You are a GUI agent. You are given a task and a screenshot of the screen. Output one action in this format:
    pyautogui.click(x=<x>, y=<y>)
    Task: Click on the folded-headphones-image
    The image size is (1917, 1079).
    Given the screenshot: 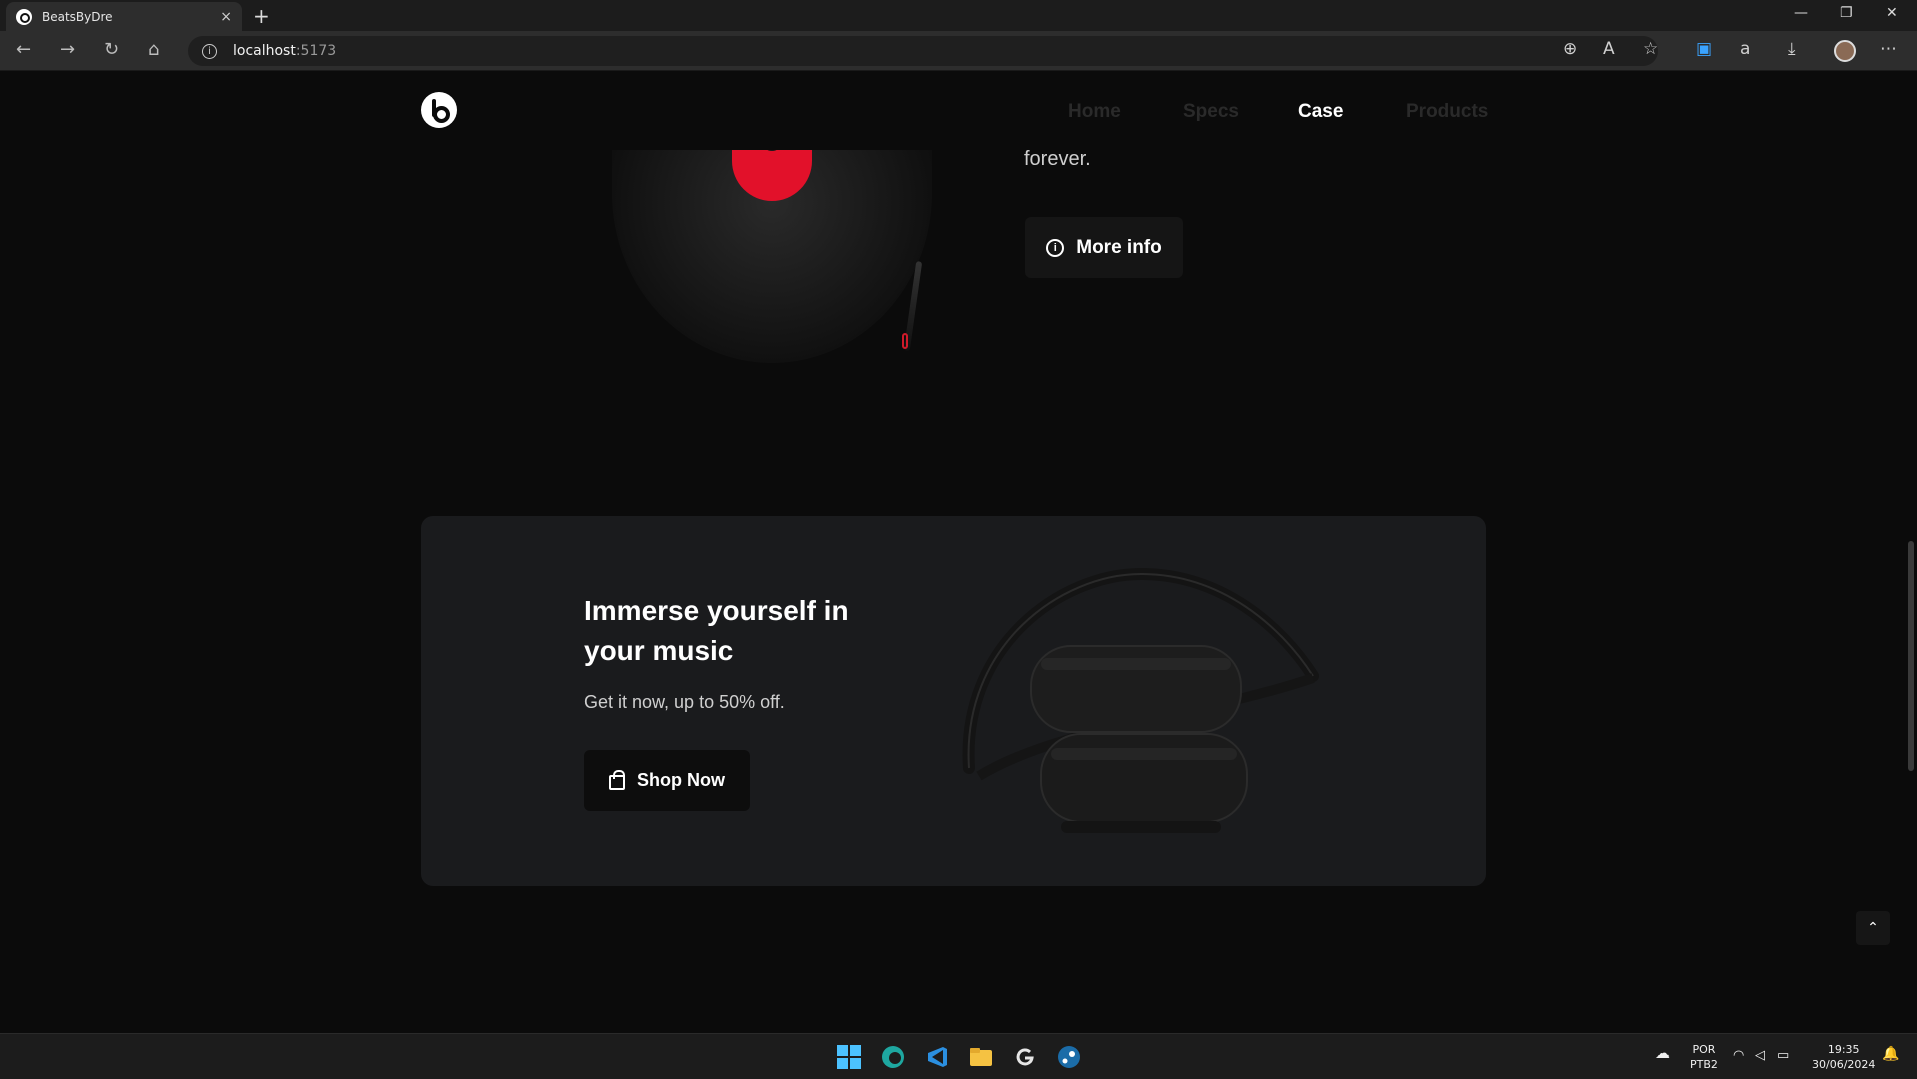 What is the action you would take?
    pyautogui.click(x=1140, y=700)
    